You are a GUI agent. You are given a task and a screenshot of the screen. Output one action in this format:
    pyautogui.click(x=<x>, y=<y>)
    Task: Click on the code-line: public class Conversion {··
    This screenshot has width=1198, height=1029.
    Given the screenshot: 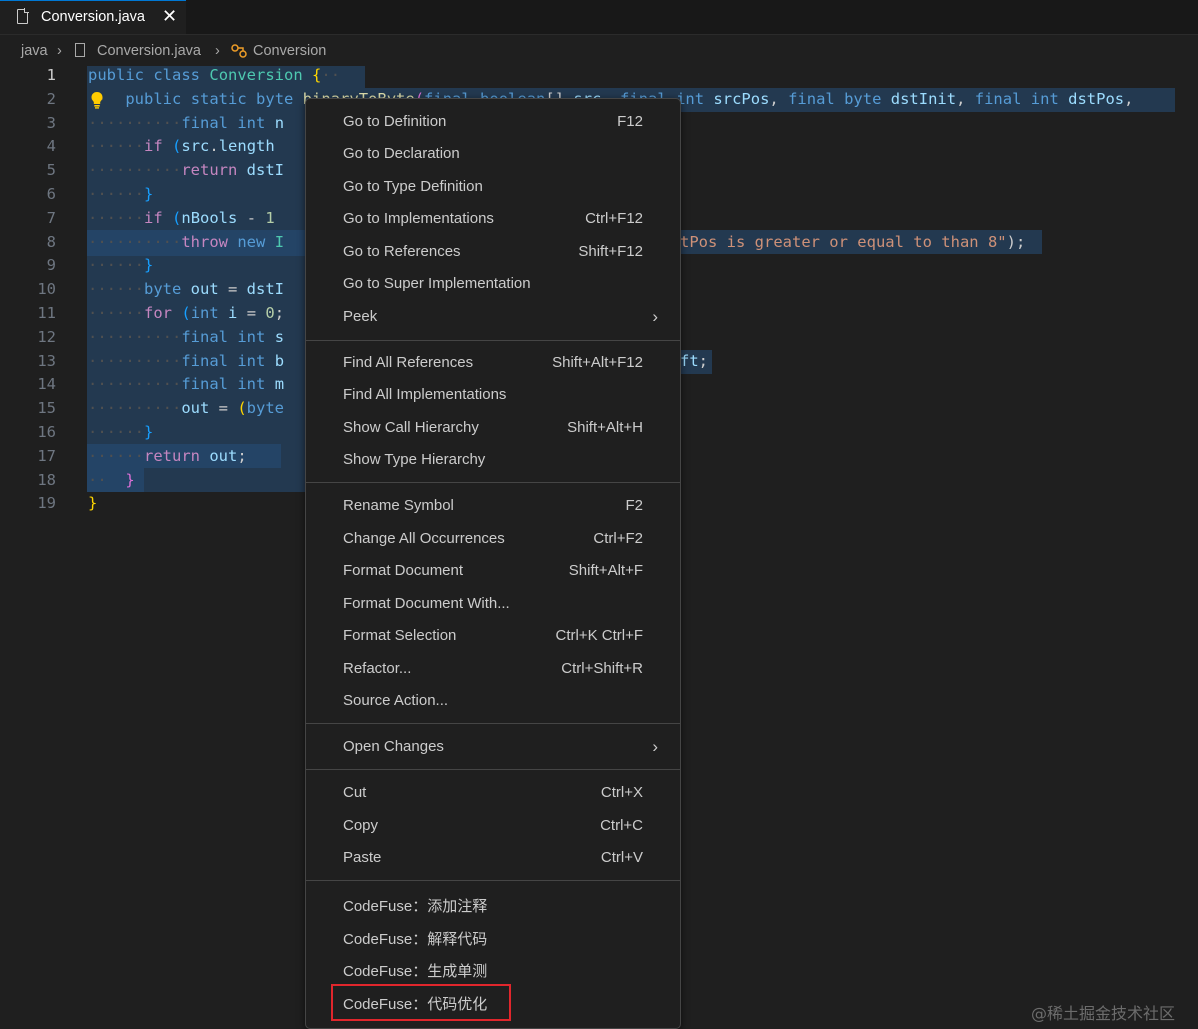 What is the action you would take?
    pyautogui.click(x=214, y=75)
    